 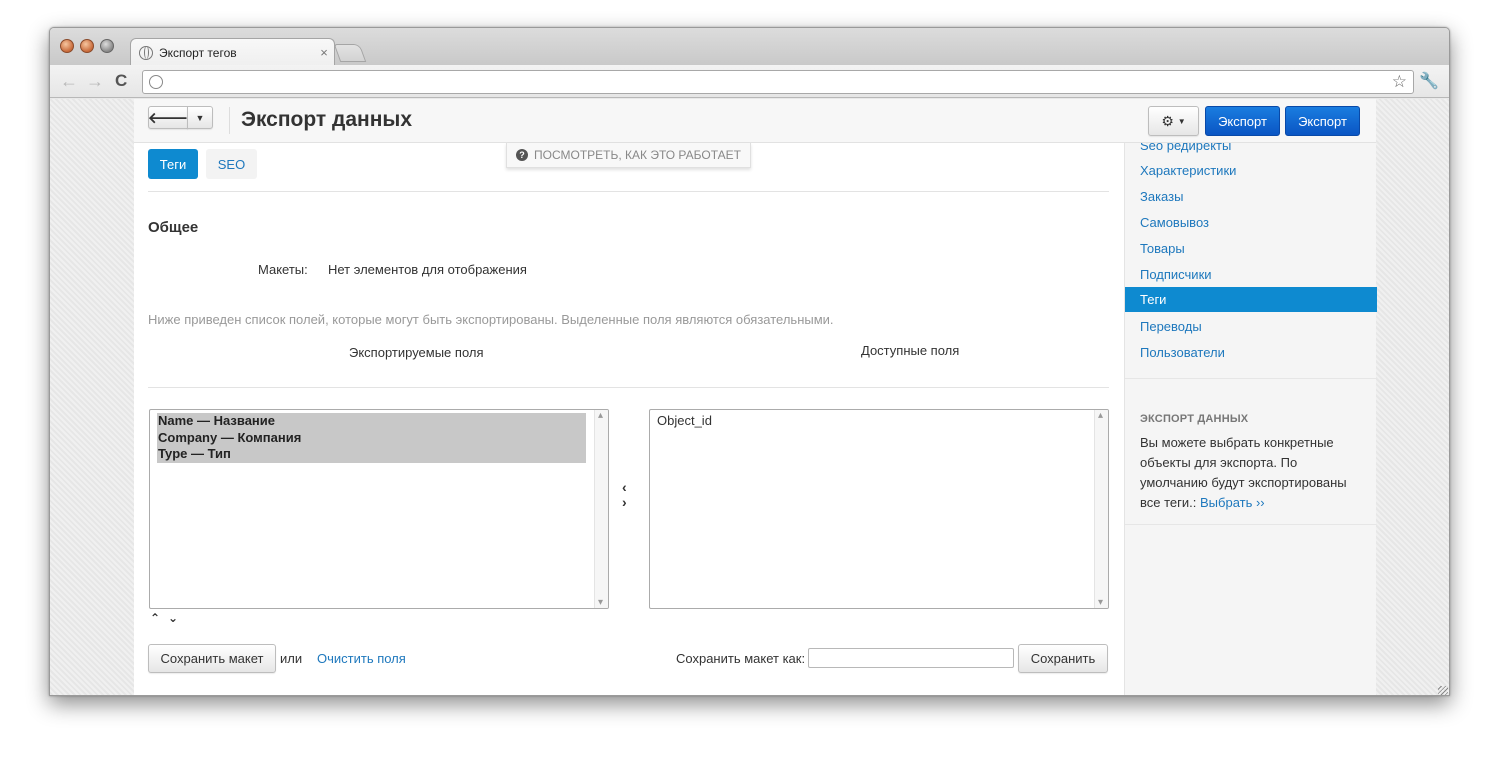 I want to click on layout-name-input, so click(x=911, y=658).